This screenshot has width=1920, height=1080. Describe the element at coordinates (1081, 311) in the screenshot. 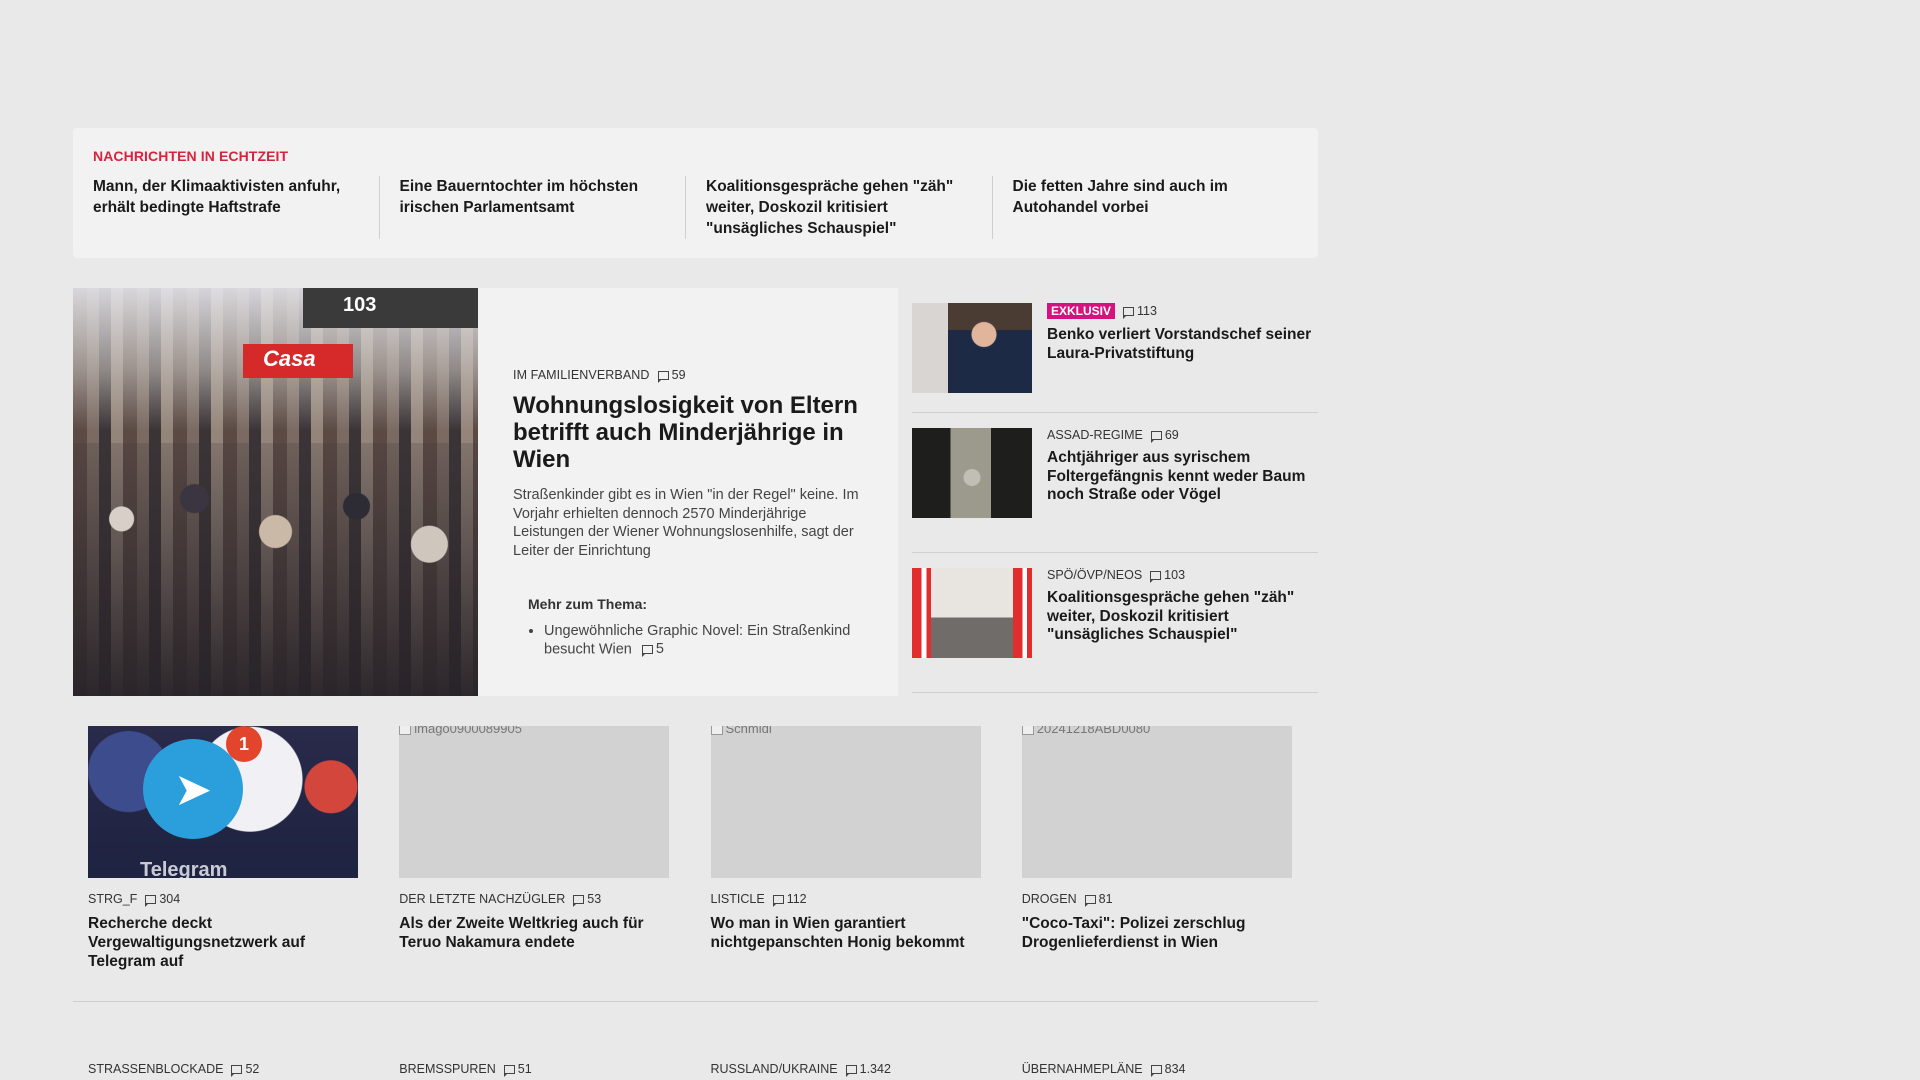

I see `exklusiv-badge: EXKLUSIV` at that location.